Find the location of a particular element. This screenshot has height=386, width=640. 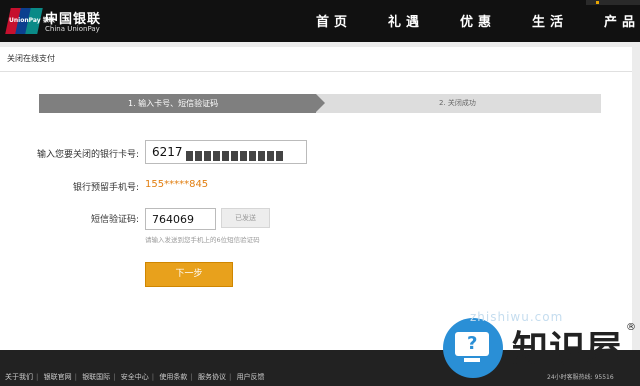

sms-code-hint: 请输入发送到您手机上的6位短信验证码 is located at coordinates (202, 240).